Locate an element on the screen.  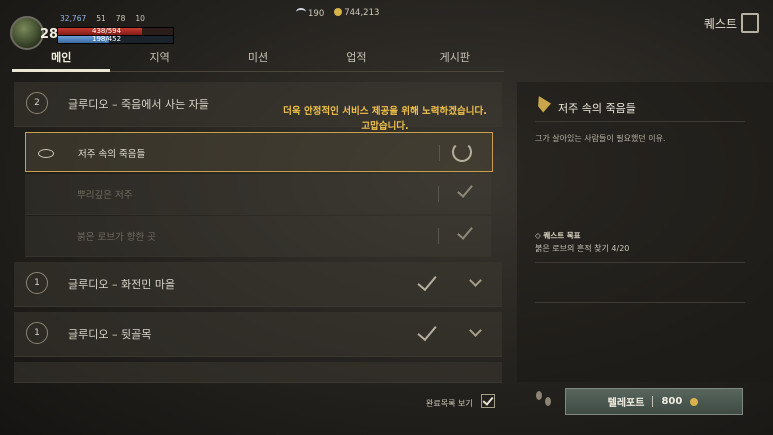
chapter-title: 글루디오 – 죽음에서 사는 자들 is located at coordinates (138, 104).